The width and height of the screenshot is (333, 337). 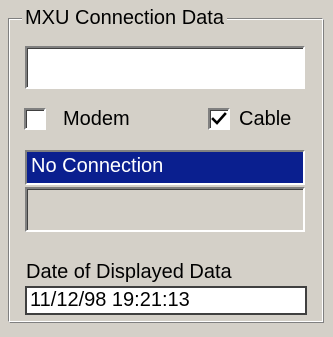 I want to click on cable-checkbox: Cable, so click(x=249, y=119).